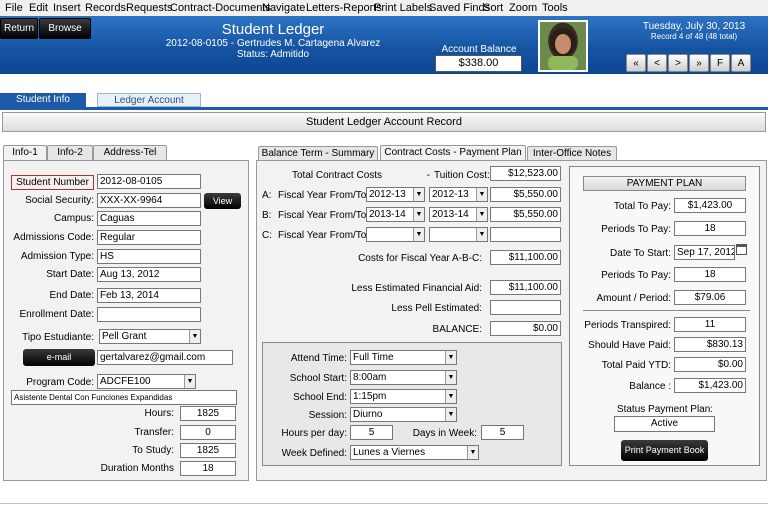 The width and height of the screenshot is (768, 513). I want to click on less-pell-field, so click(525, 307).